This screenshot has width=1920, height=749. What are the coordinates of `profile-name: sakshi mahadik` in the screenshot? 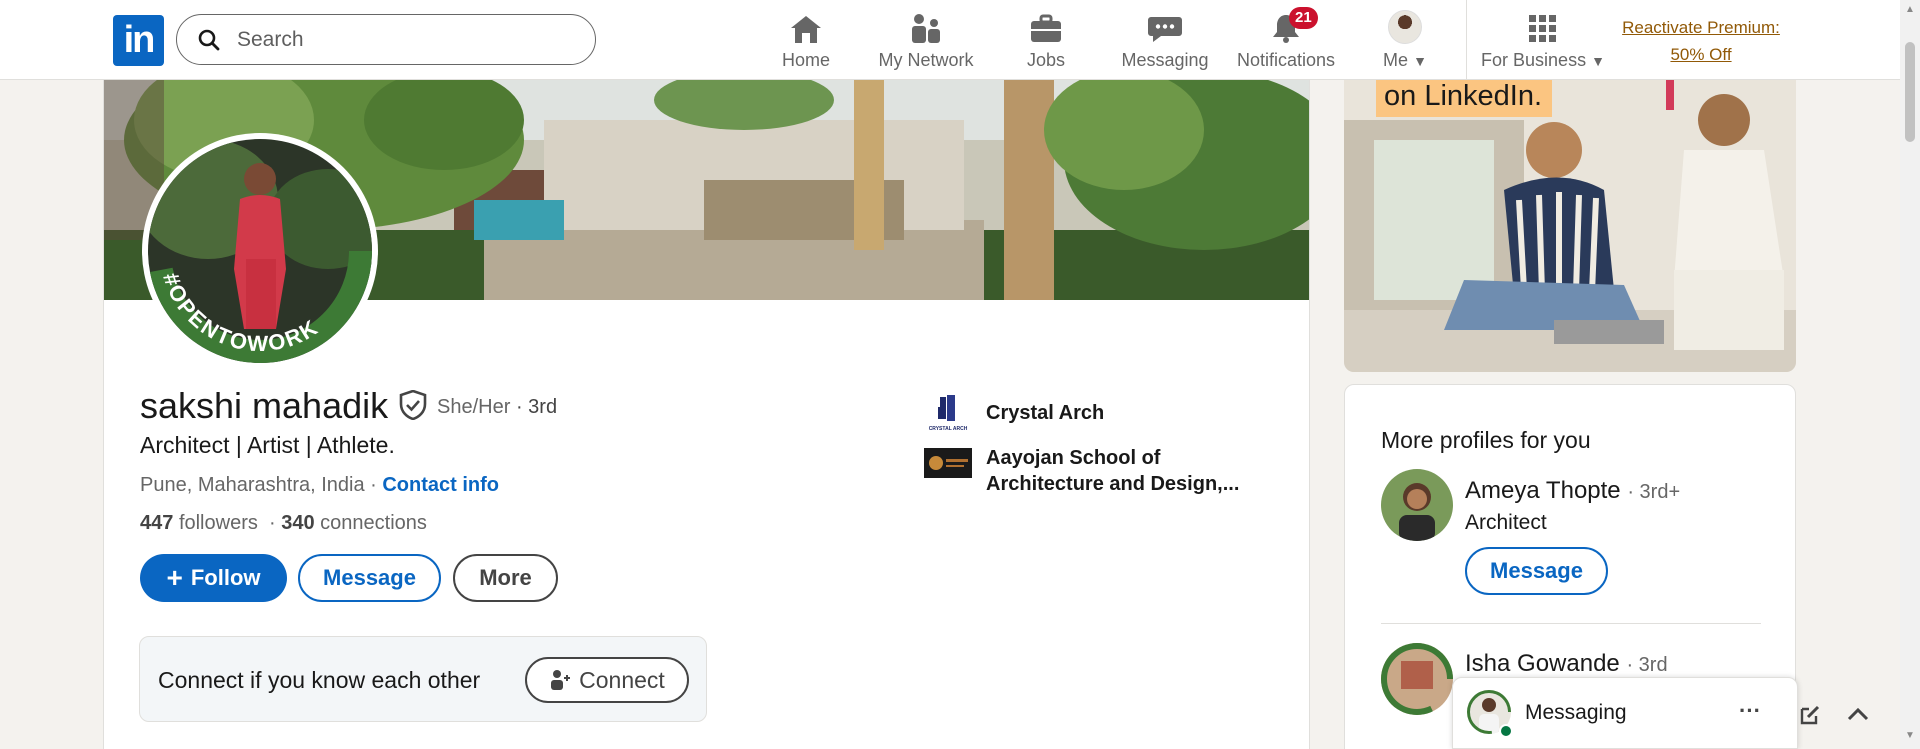 It's located at (264, 405).